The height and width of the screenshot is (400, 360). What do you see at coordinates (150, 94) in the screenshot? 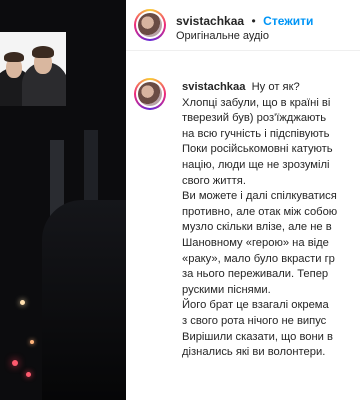
I see `caption-avatar` at bounding box center [150, 94].